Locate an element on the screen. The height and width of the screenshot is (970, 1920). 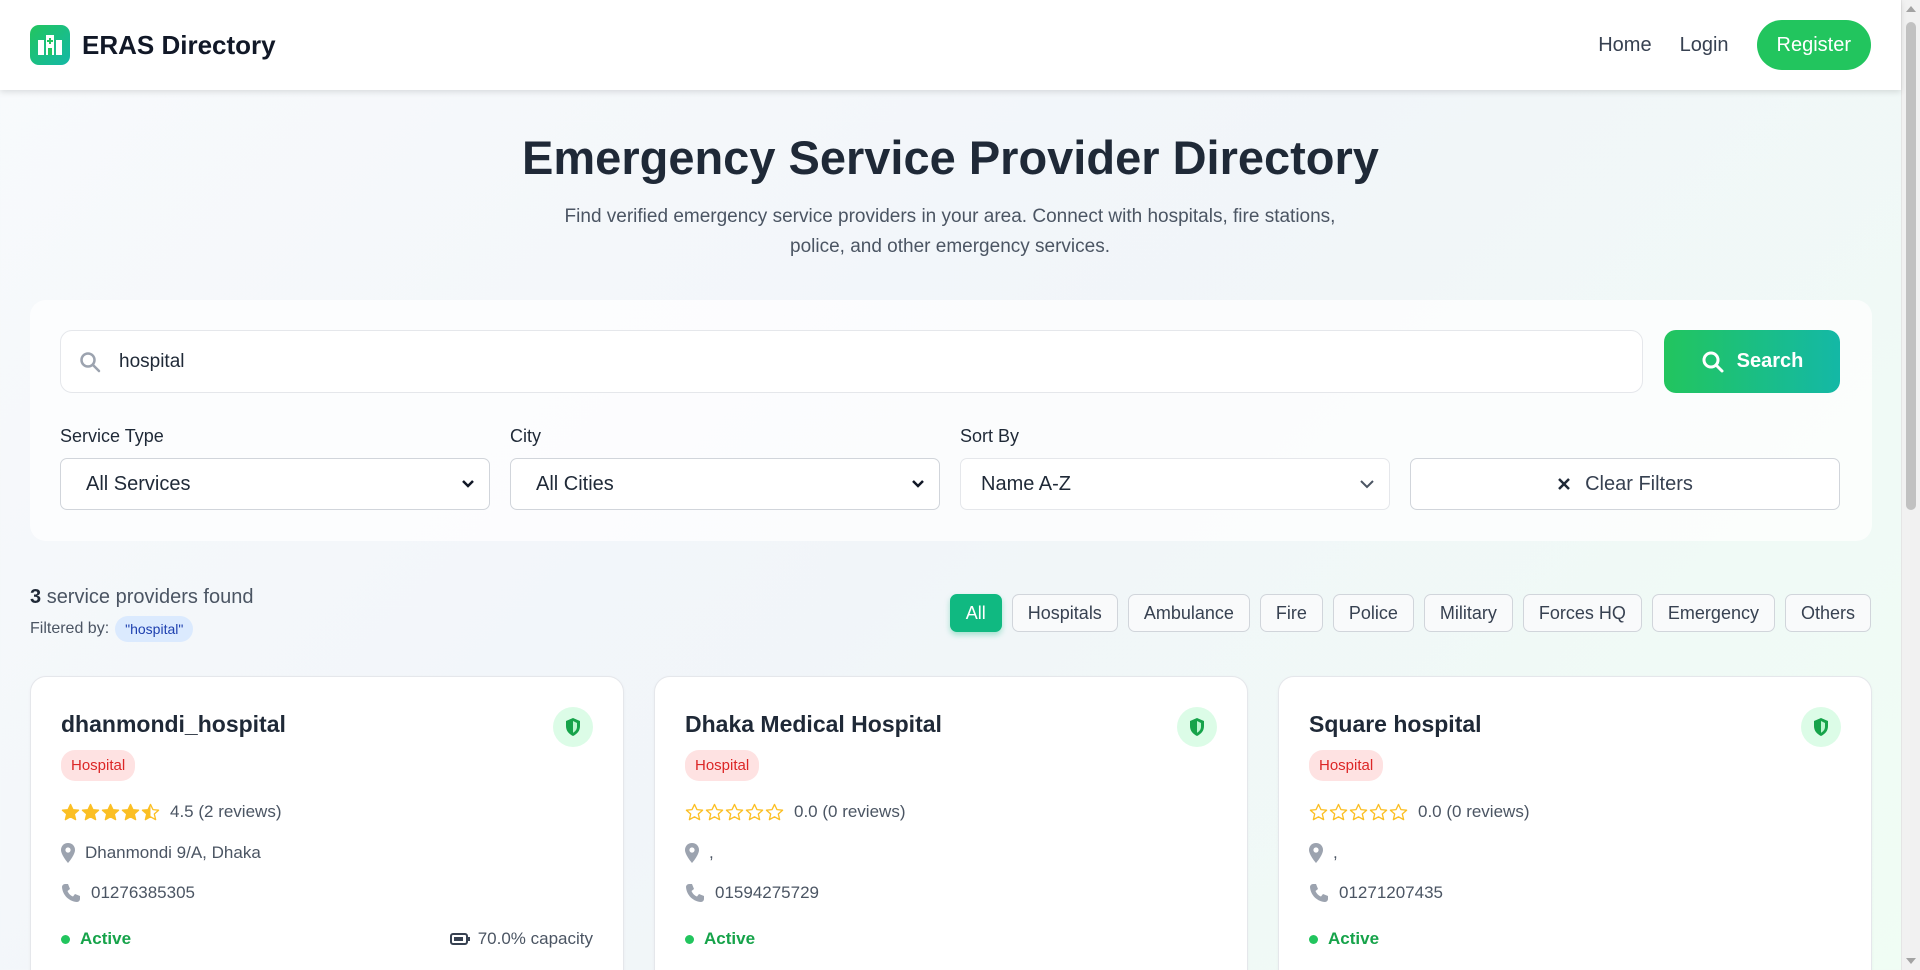
provider-address: Dhanmondi 9/A, Dhaka is located at coordinates (161, 853).